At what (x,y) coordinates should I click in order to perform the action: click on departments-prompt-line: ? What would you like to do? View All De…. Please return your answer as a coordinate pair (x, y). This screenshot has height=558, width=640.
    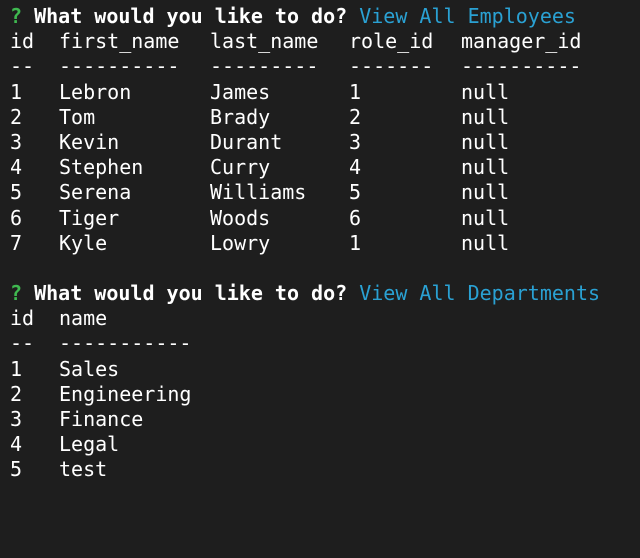
    Looking at the image, I should click on (322, 293).